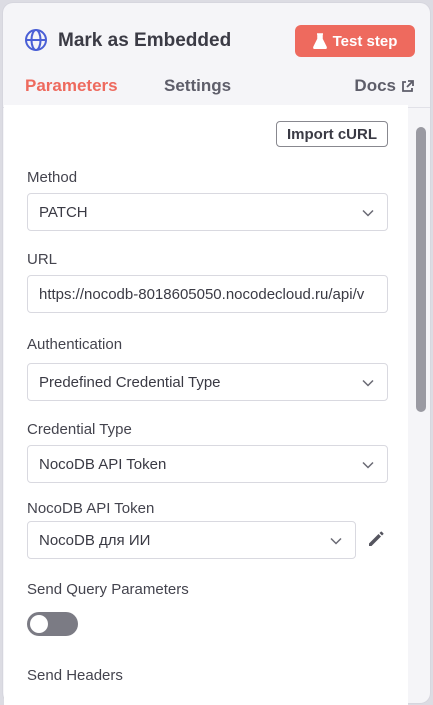 This screenshot has width=433, height=705. I want to click on method-label: Method, so click(52, 177).